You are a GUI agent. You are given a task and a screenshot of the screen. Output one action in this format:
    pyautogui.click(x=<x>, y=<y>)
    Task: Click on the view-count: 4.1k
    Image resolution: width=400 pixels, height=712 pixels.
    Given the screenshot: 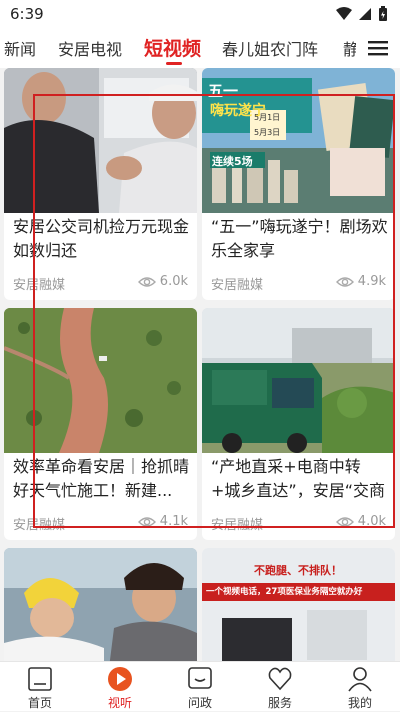 What is the action you would take?
    pyautogui.click(x=162, y=521)
    